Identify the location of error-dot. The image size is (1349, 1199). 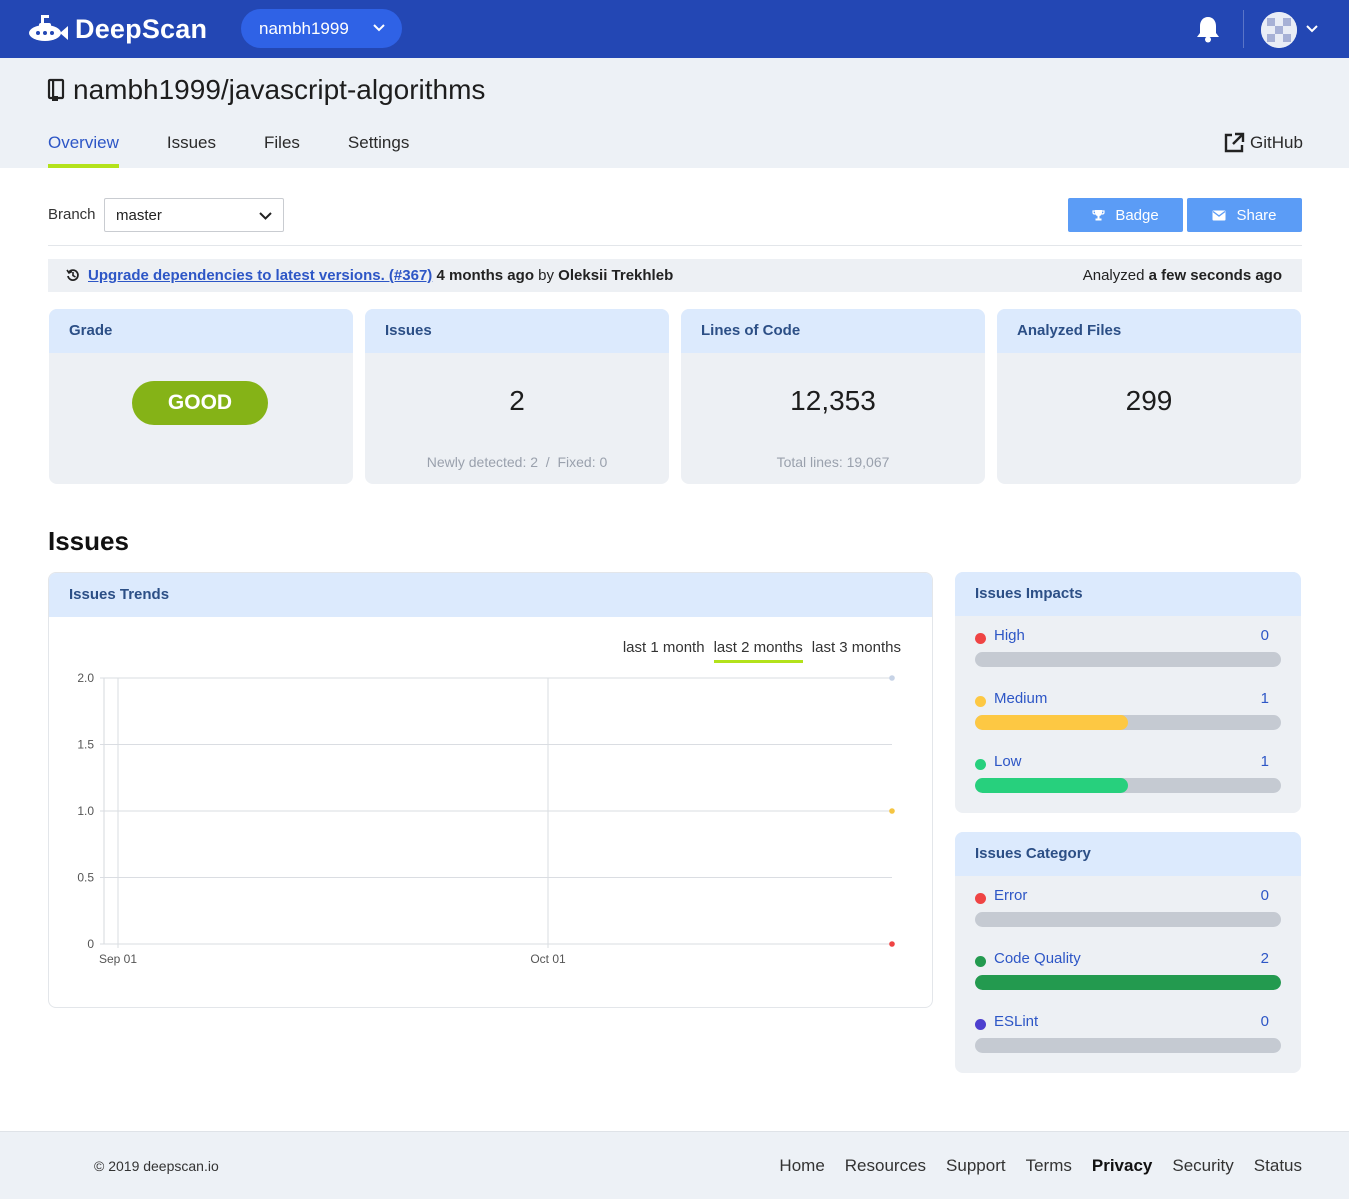
(980, 898).